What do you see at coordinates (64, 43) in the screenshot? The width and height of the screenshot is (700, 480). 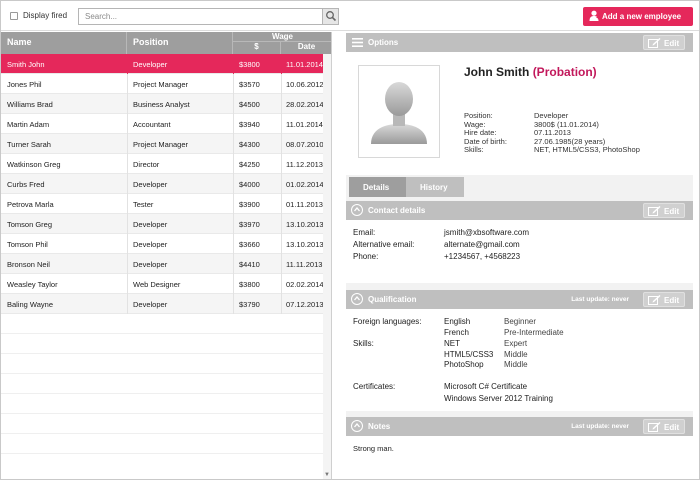 I see `column-header-name: Name` at bounding box center [64, 43].